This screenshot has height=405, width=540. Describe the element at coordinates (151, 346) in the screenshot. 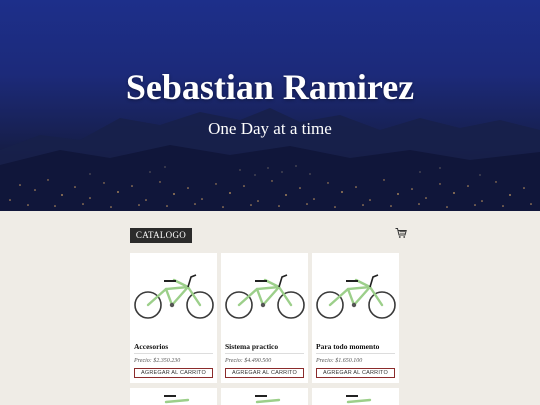

I see `product-name: Accesorios` at that location.